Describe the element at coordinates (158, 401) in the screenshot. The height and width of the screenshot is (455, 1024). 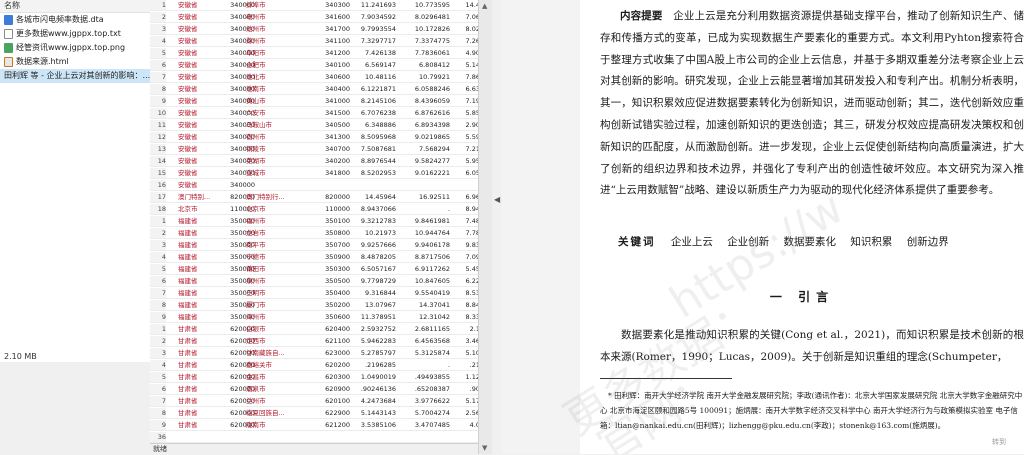
I see `row-number: 7` at that location.